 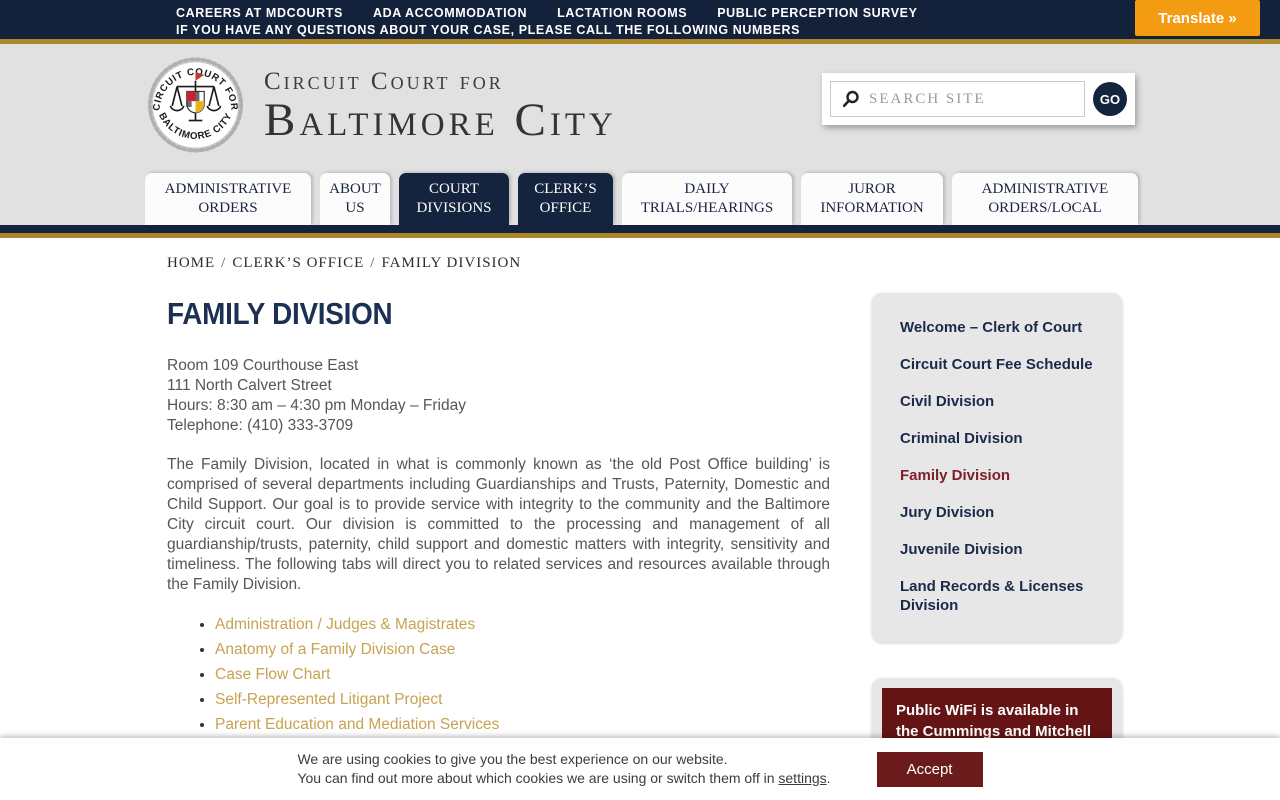 What do you see at coordinates (522, 700) in the screenshot?
I see `list-item: Self-Represented Litigant Project` at bounding box center [522, 700].